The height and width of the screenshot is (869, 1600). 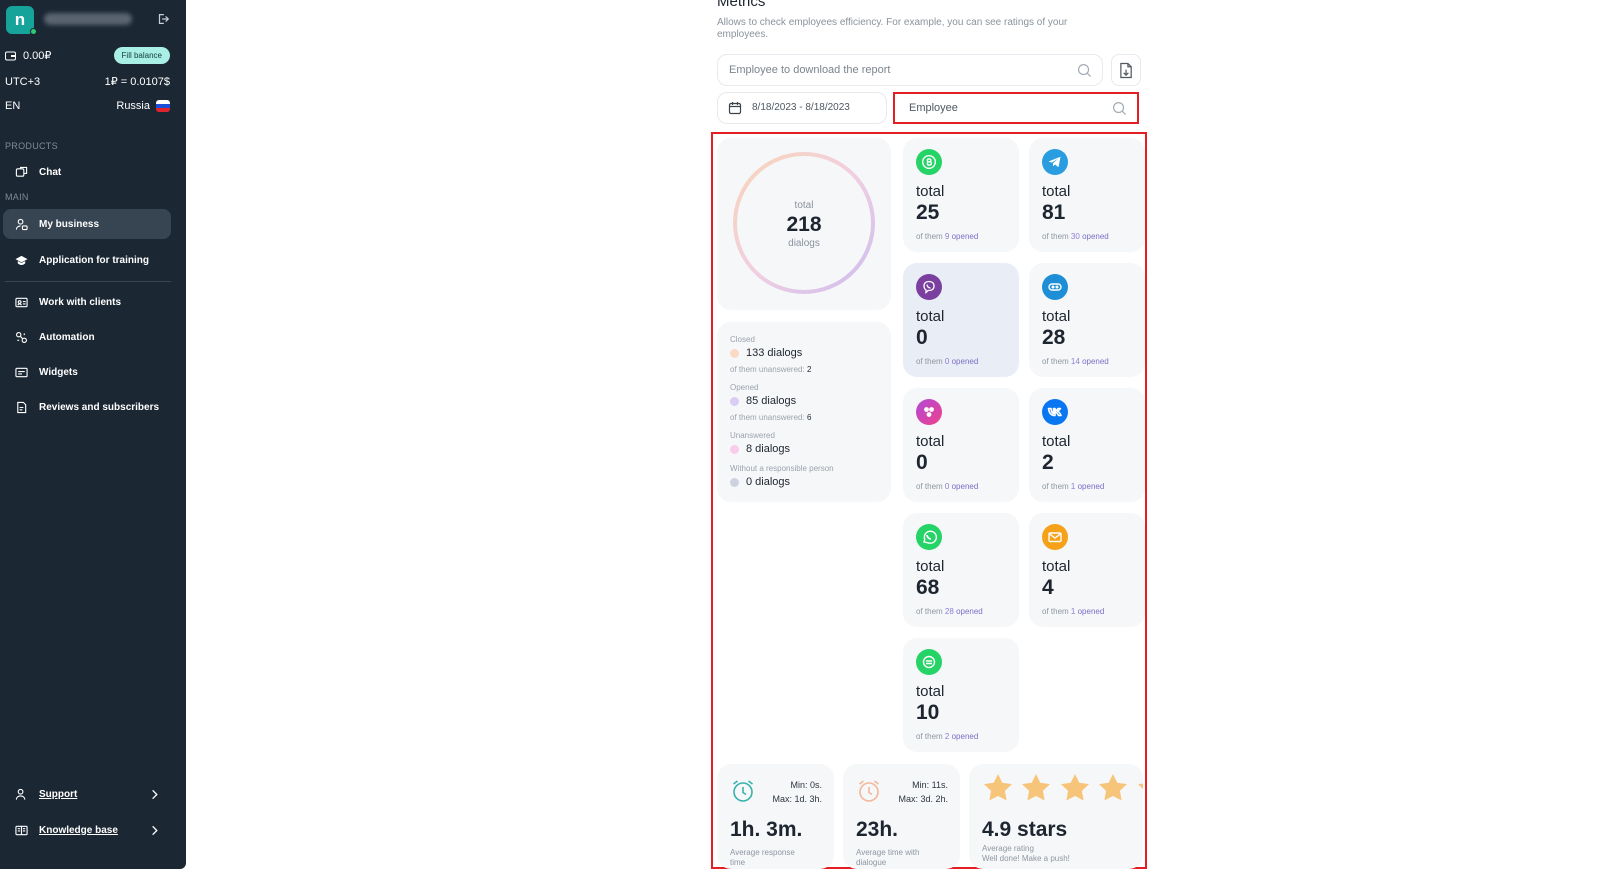 I want to click on country-selector: Russia, so click(x=143, y=106).